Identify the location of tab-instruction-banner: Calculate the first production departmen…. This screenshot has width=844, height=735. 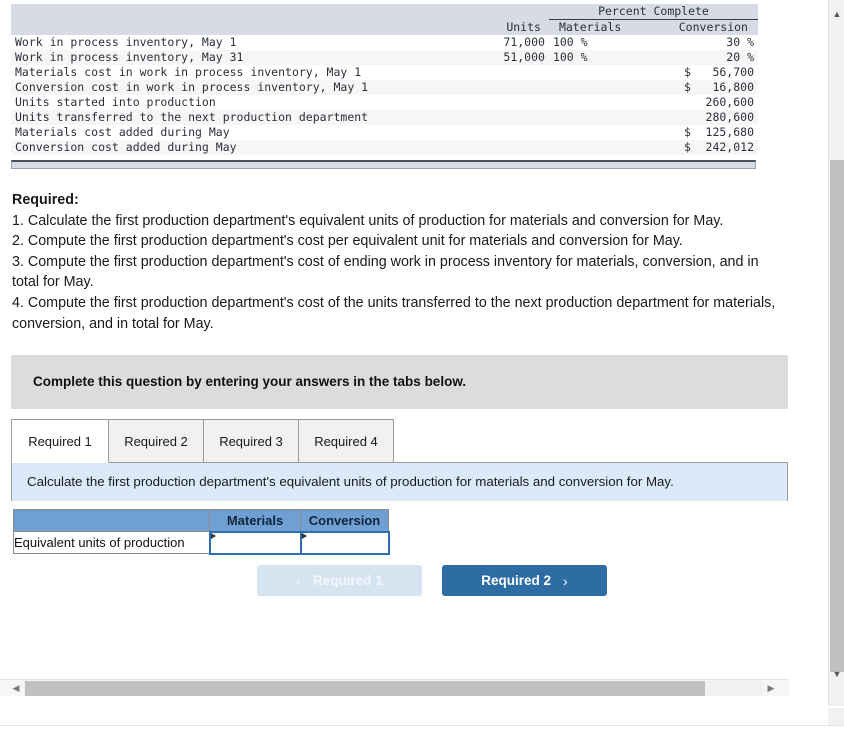
(399, 482).